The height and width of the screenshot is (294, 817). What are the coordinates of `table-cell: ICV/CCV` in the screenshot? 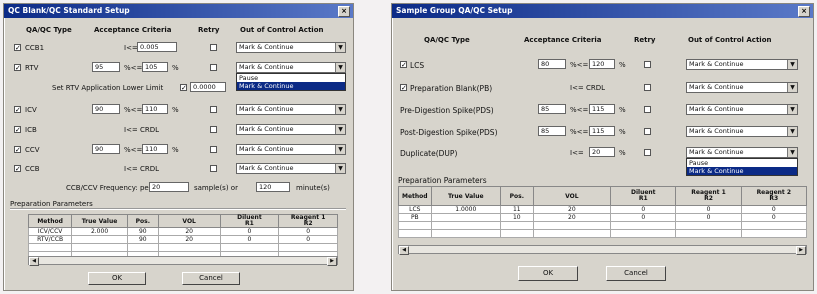 It's located at (50, 231).